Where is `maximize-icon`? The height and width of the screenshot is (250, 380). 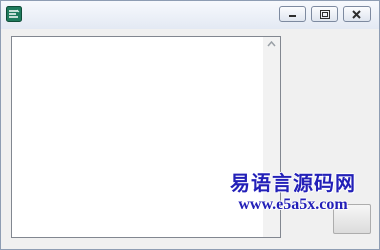
maximize-icon is located at coordinates (325, 14).